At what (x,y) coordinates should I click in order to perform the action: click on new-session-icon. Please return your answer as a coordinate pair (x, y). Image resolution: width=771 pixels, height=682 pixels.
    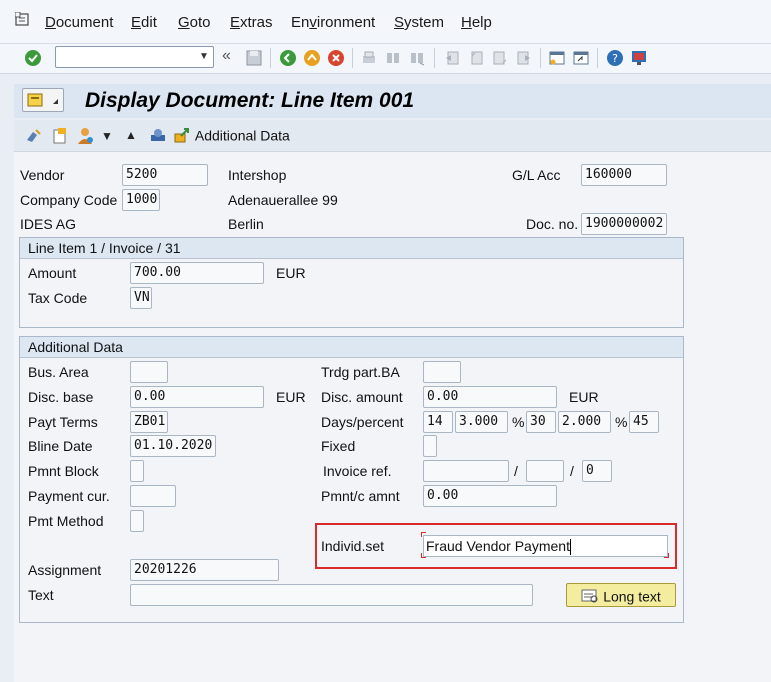
    Looking at the image, I should click on (557, 58).